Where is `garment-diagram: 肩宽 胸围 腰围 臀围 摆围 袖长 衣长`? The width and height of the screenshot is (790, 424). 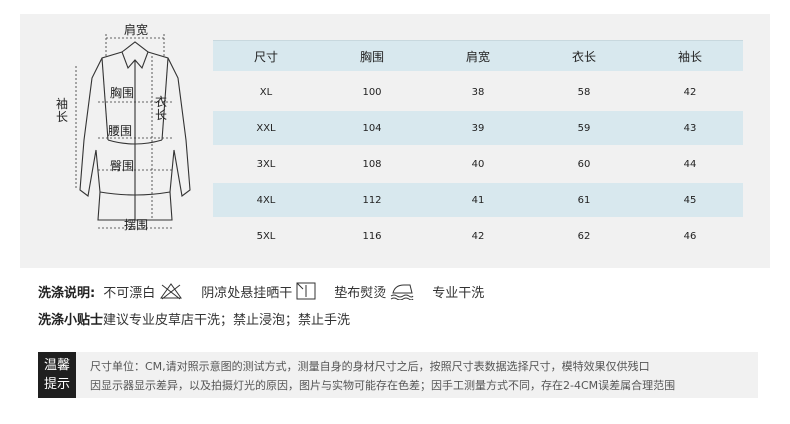 garment-diagram: 肩宽 胸围 腰围 臀围 摆围 袖长 衣长 is located at coordinates (135, 140).